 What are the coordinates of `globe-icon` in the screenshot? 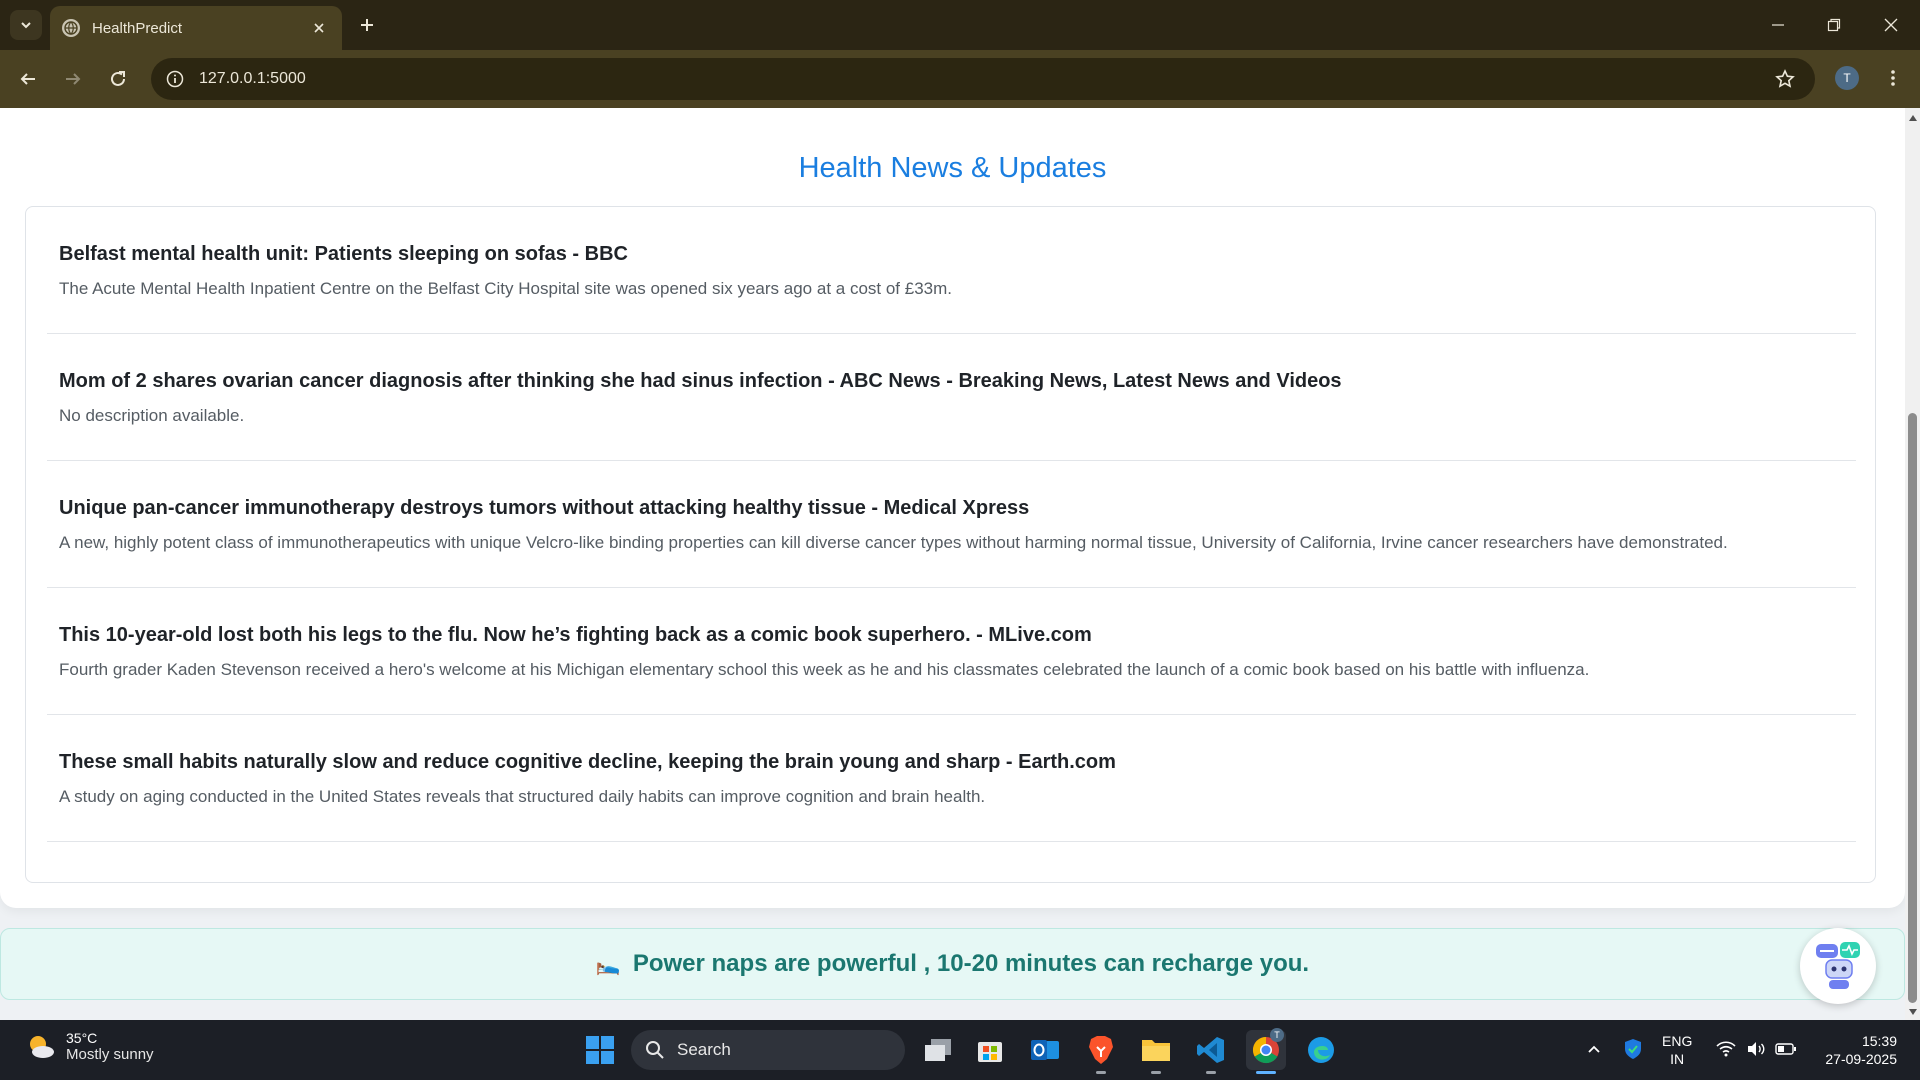 It's located at (71, 28).